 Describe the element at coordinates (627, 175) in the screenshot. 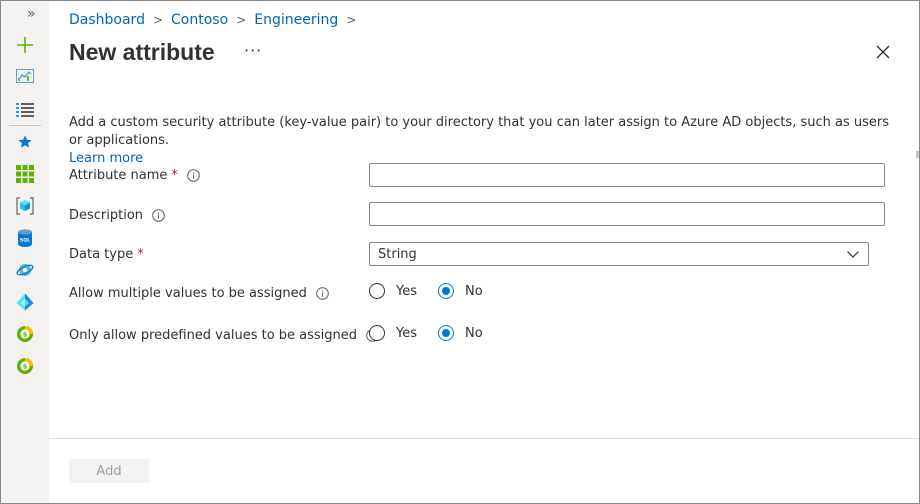

I see `attribute-name-input` at that location.